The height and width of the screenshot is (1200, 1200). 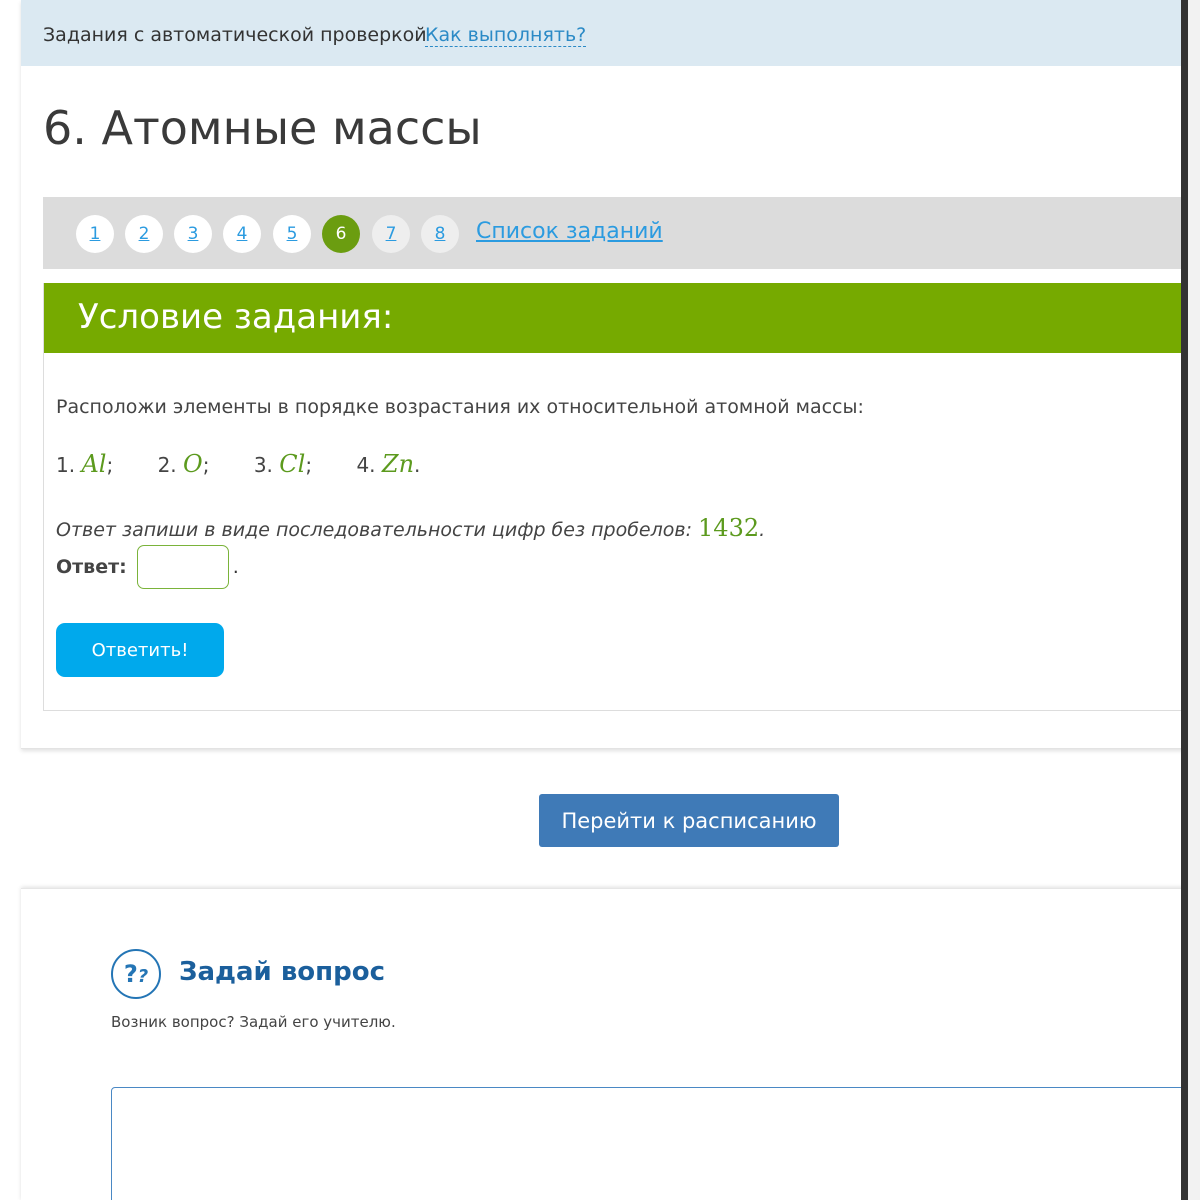 I want to click on task-pager: 1 2 3 4 5 6 7 8 Список заданий, so click(x=621, y=233).